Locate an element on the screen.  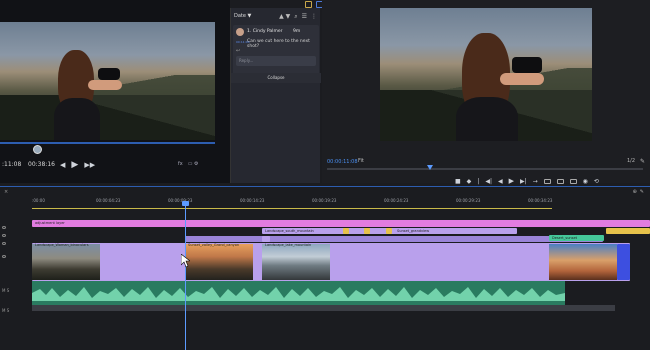
comment-marker-avatar is located at coordinates (37, 149).